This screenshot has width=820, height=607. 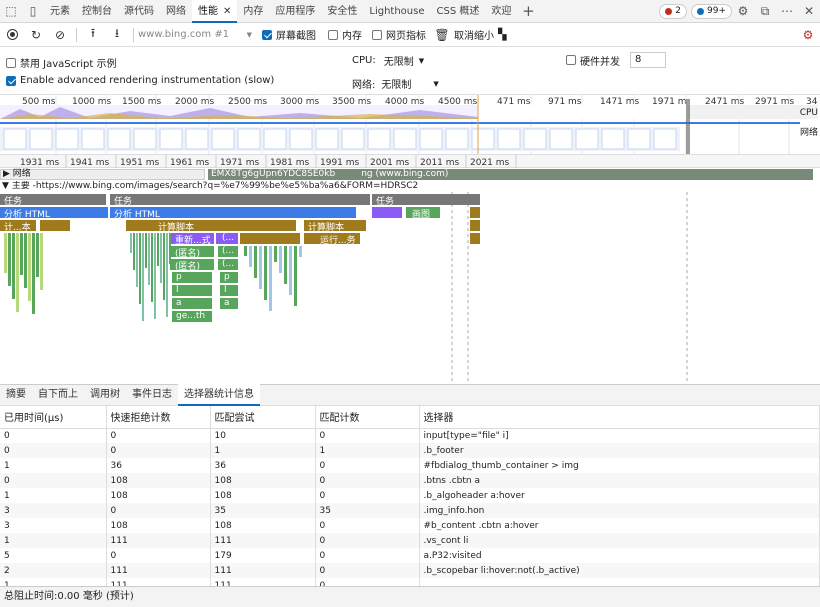 What do you see at coordinates (808, 35) in the screenshot?
I see `capture-settings-icon: ⚙` at bounding box center [808, 35].